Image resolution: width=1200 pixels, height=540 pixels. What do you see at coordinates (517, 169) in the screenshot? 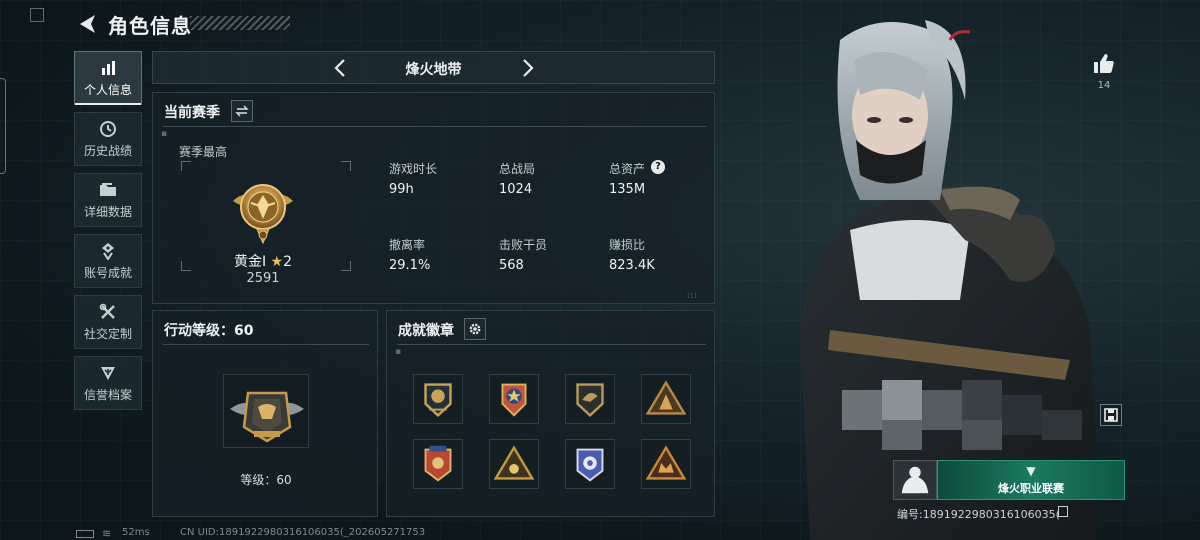
I see `stat-label: 总战局` at bounding box center [517, 169].